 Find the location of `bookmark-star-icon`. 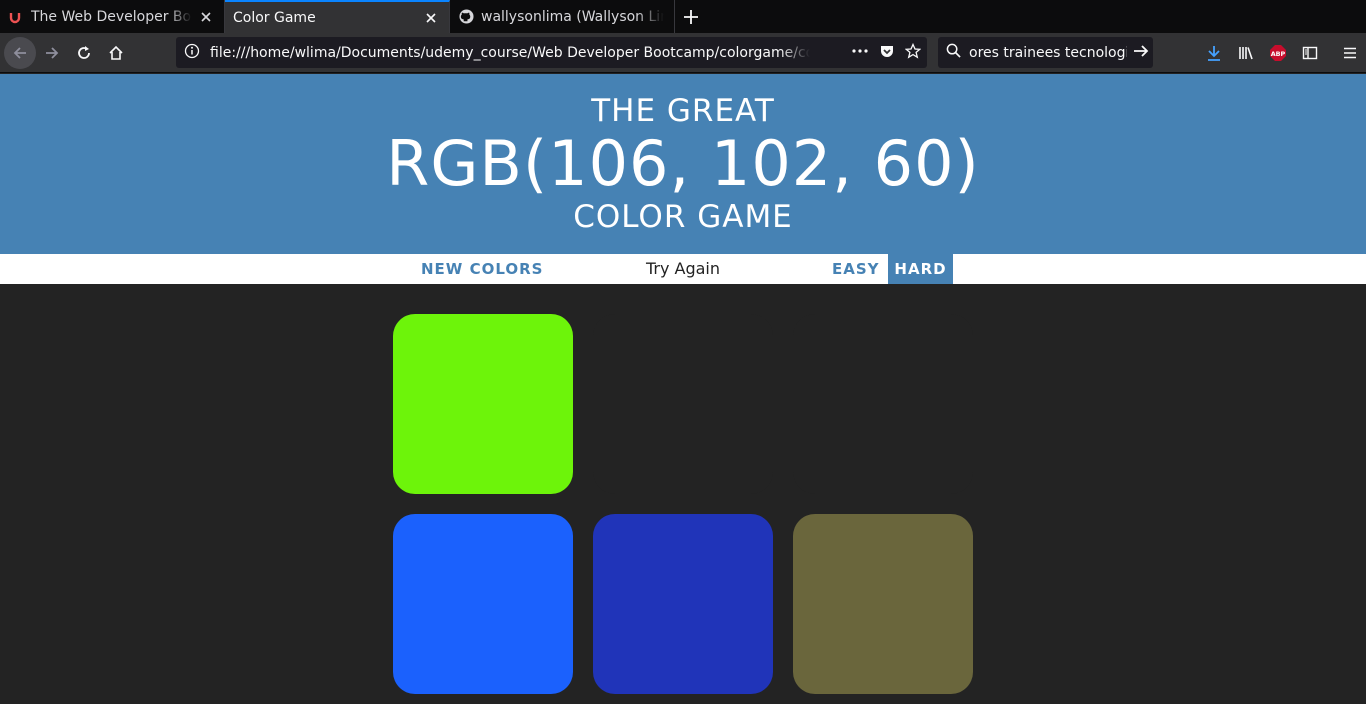

bookmark-star-icon is located at coordinates (913, 52).